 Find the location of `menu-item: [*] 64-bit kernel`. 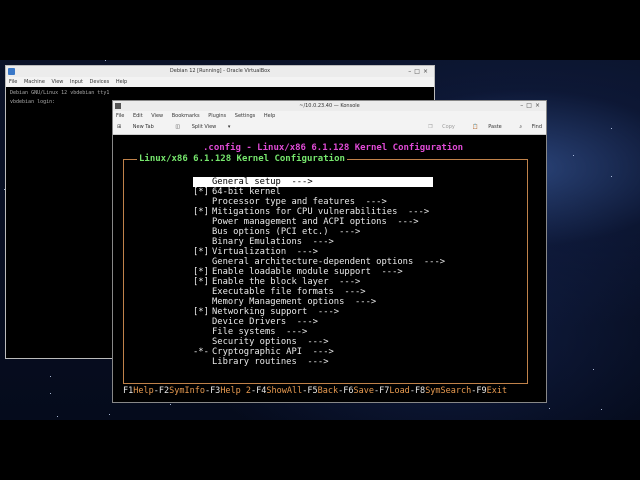

menu-item: [*] 64-bit kernel is located at coordinates (319, 192).